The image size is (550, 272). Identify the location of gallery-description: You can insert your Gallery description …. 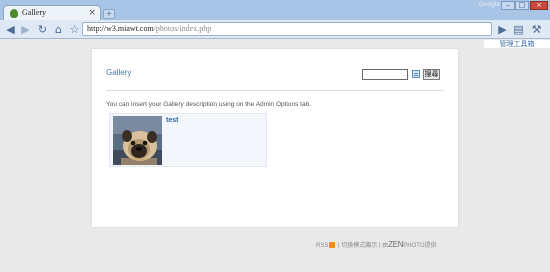
(208, 104).